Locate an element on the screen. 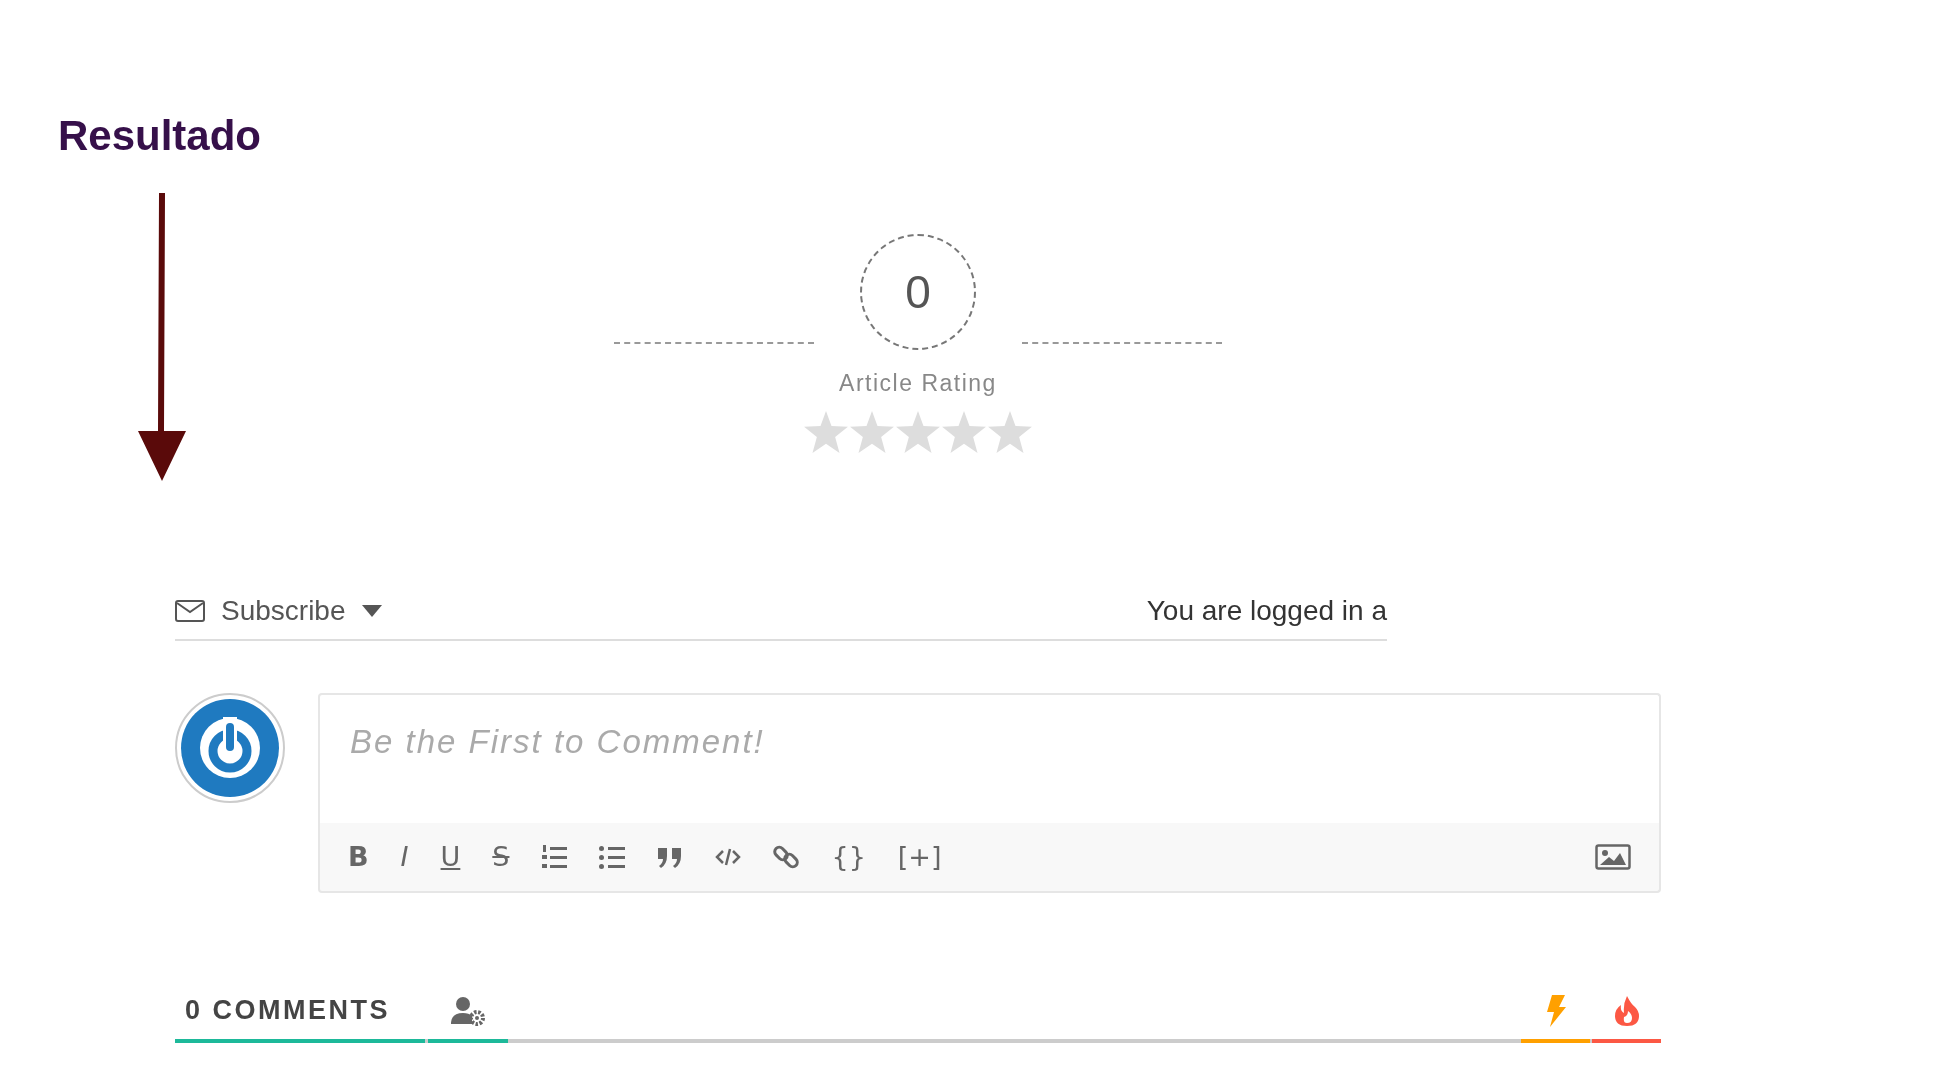  ordered-list-icon is located at coordinates (554, 856).